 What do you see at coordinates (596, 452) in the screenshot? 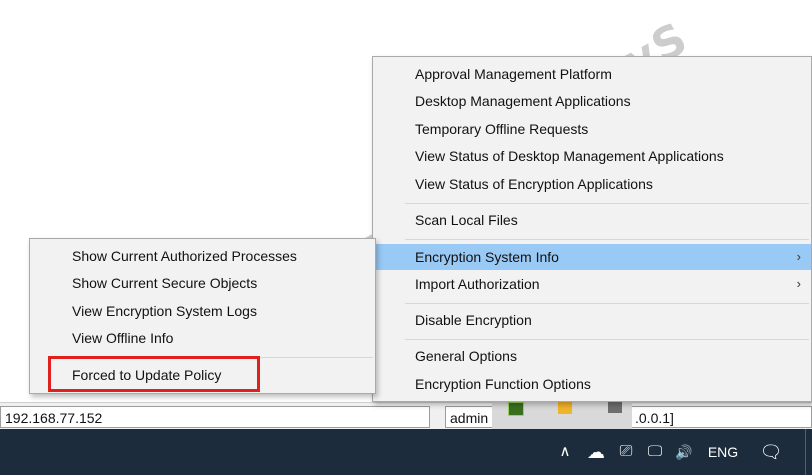
I see `cloud-icon: ☁` at bounding box center [596, 452].